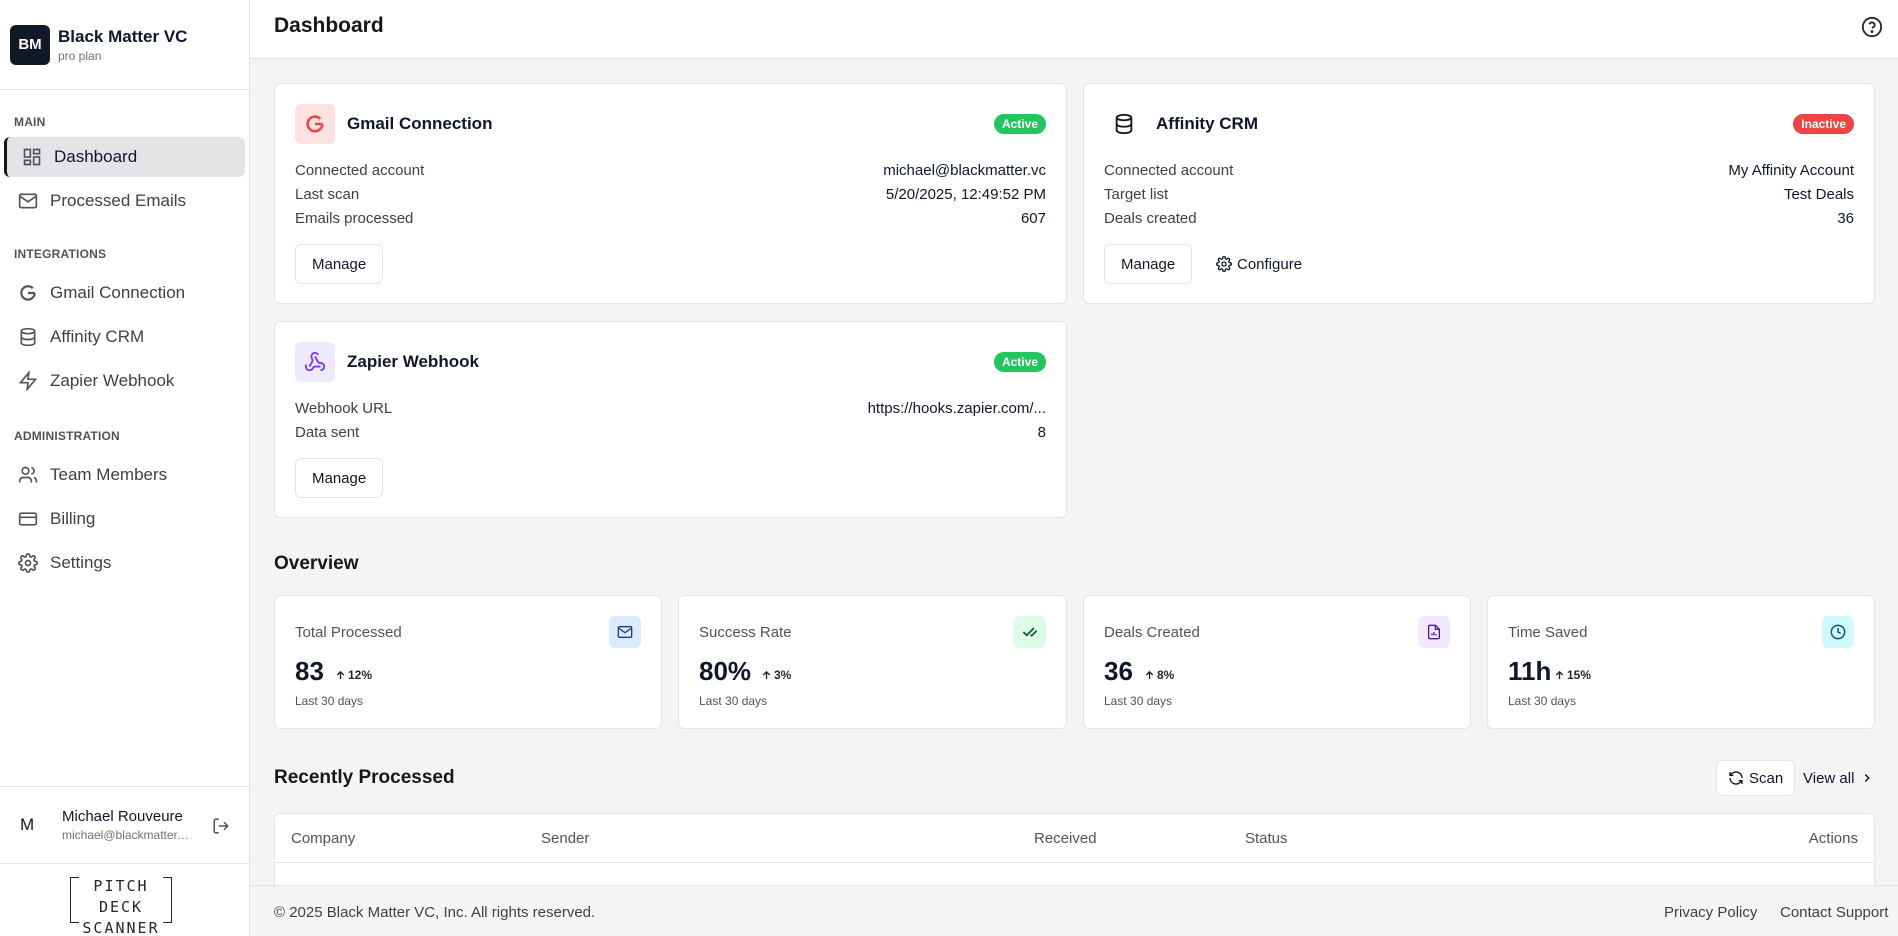  Describe the element at coordinates (1118, 671) in the screenshot. I see `stat-value: 36` at that location.